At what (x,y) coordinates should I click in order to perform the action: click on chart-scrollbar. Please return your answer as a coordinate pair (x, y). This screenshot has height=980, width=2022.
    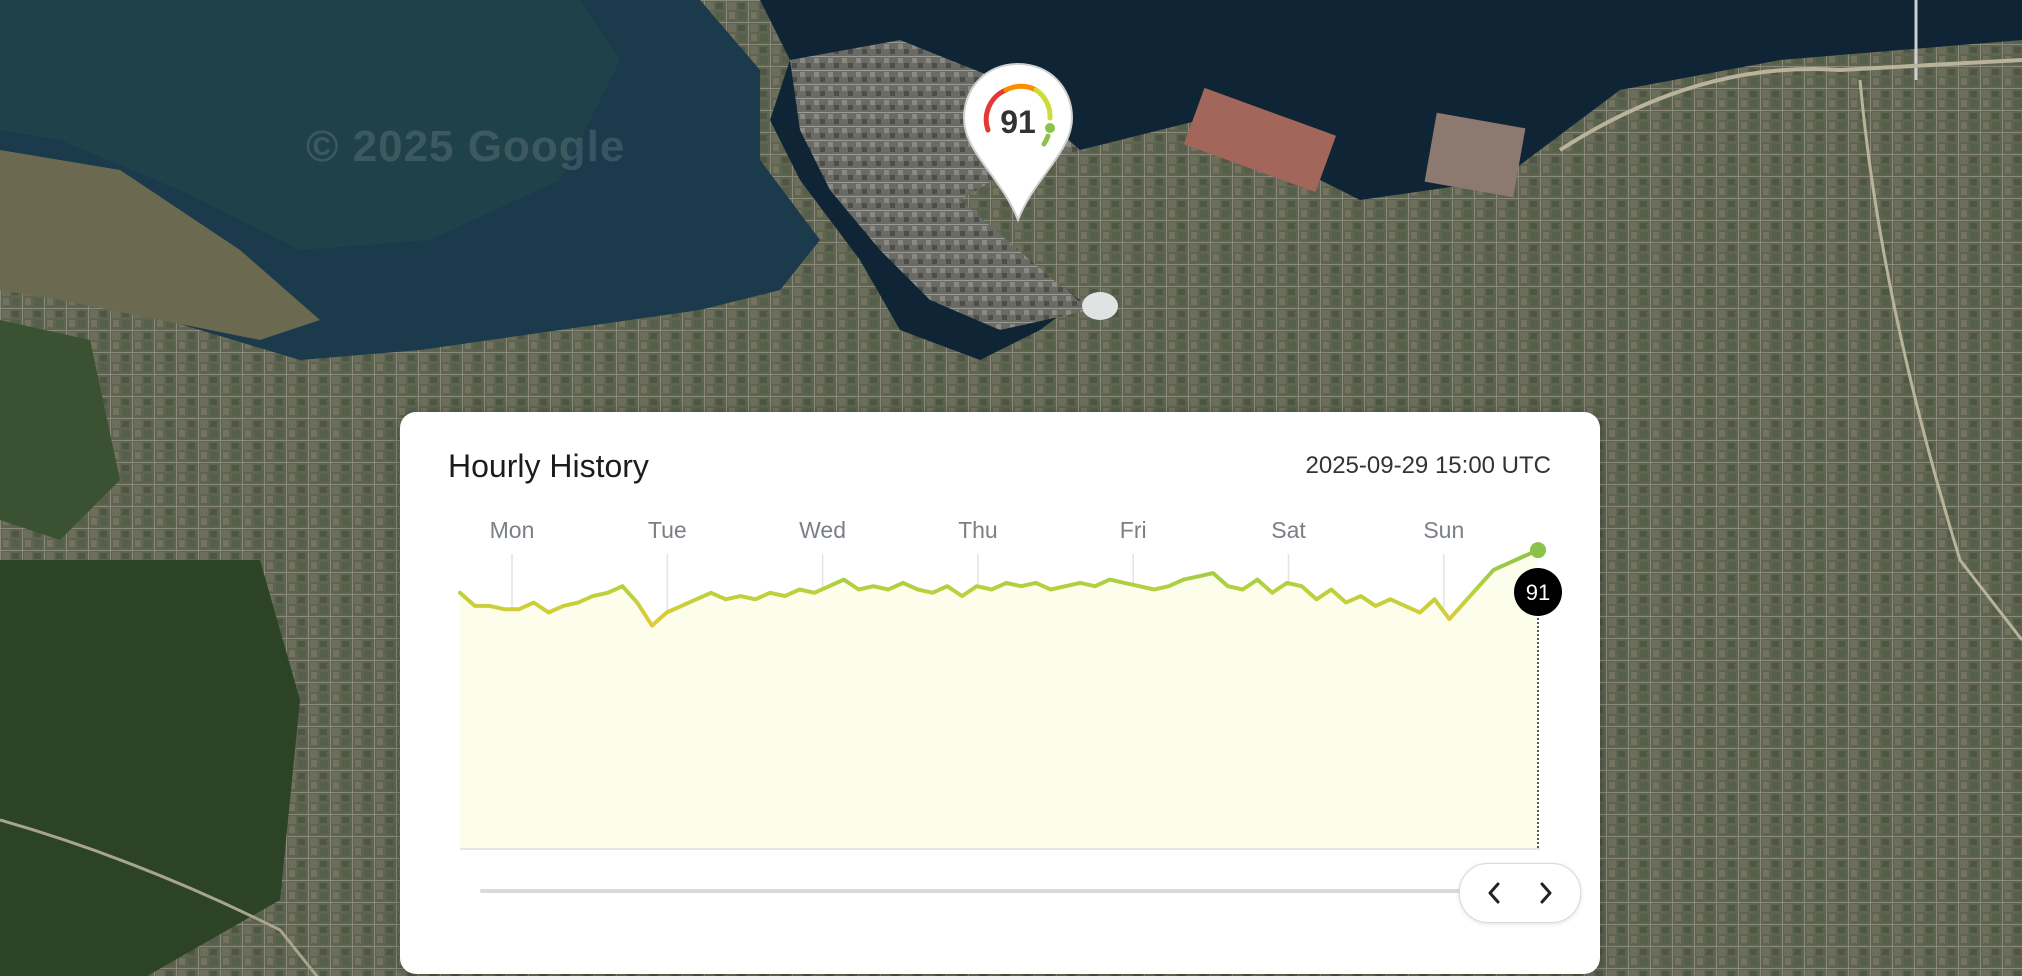
    Looking at the image, I should click on (980, 891).